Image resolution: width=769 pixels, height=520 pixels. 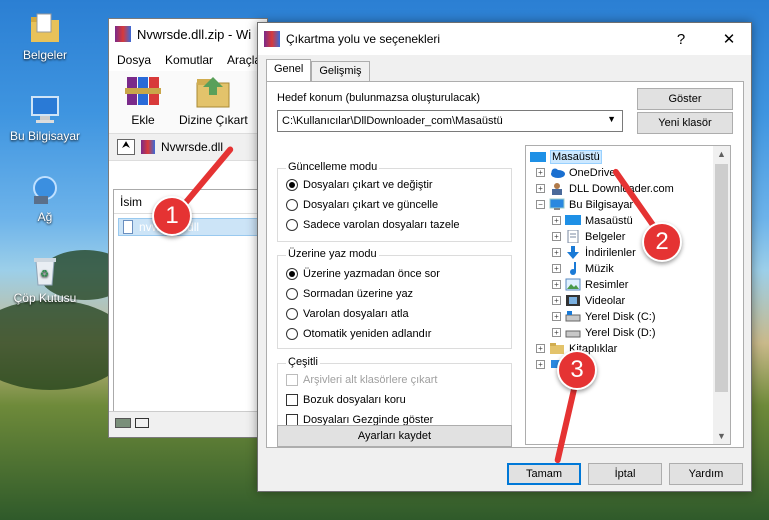 What do you see at coordinates (610, 252) in the screenshot?
I see `tree-label: İndirilenler` at bounding box center [610, 252].